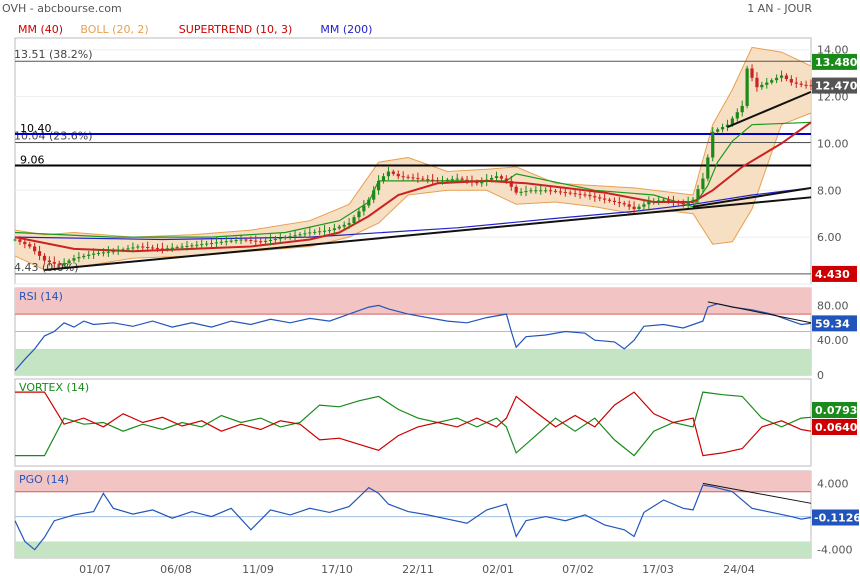  I want to click on resistance-label: 9.06, so click(32, 159).